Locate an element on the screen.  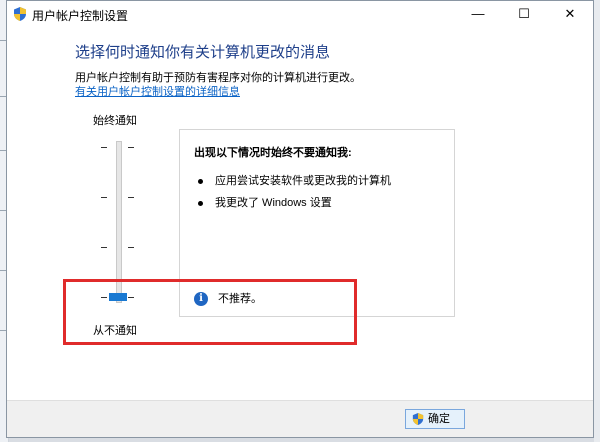
uac-help-link: 有关用户帐户控制设置的详细信息 is located at coordinates (157, 91).